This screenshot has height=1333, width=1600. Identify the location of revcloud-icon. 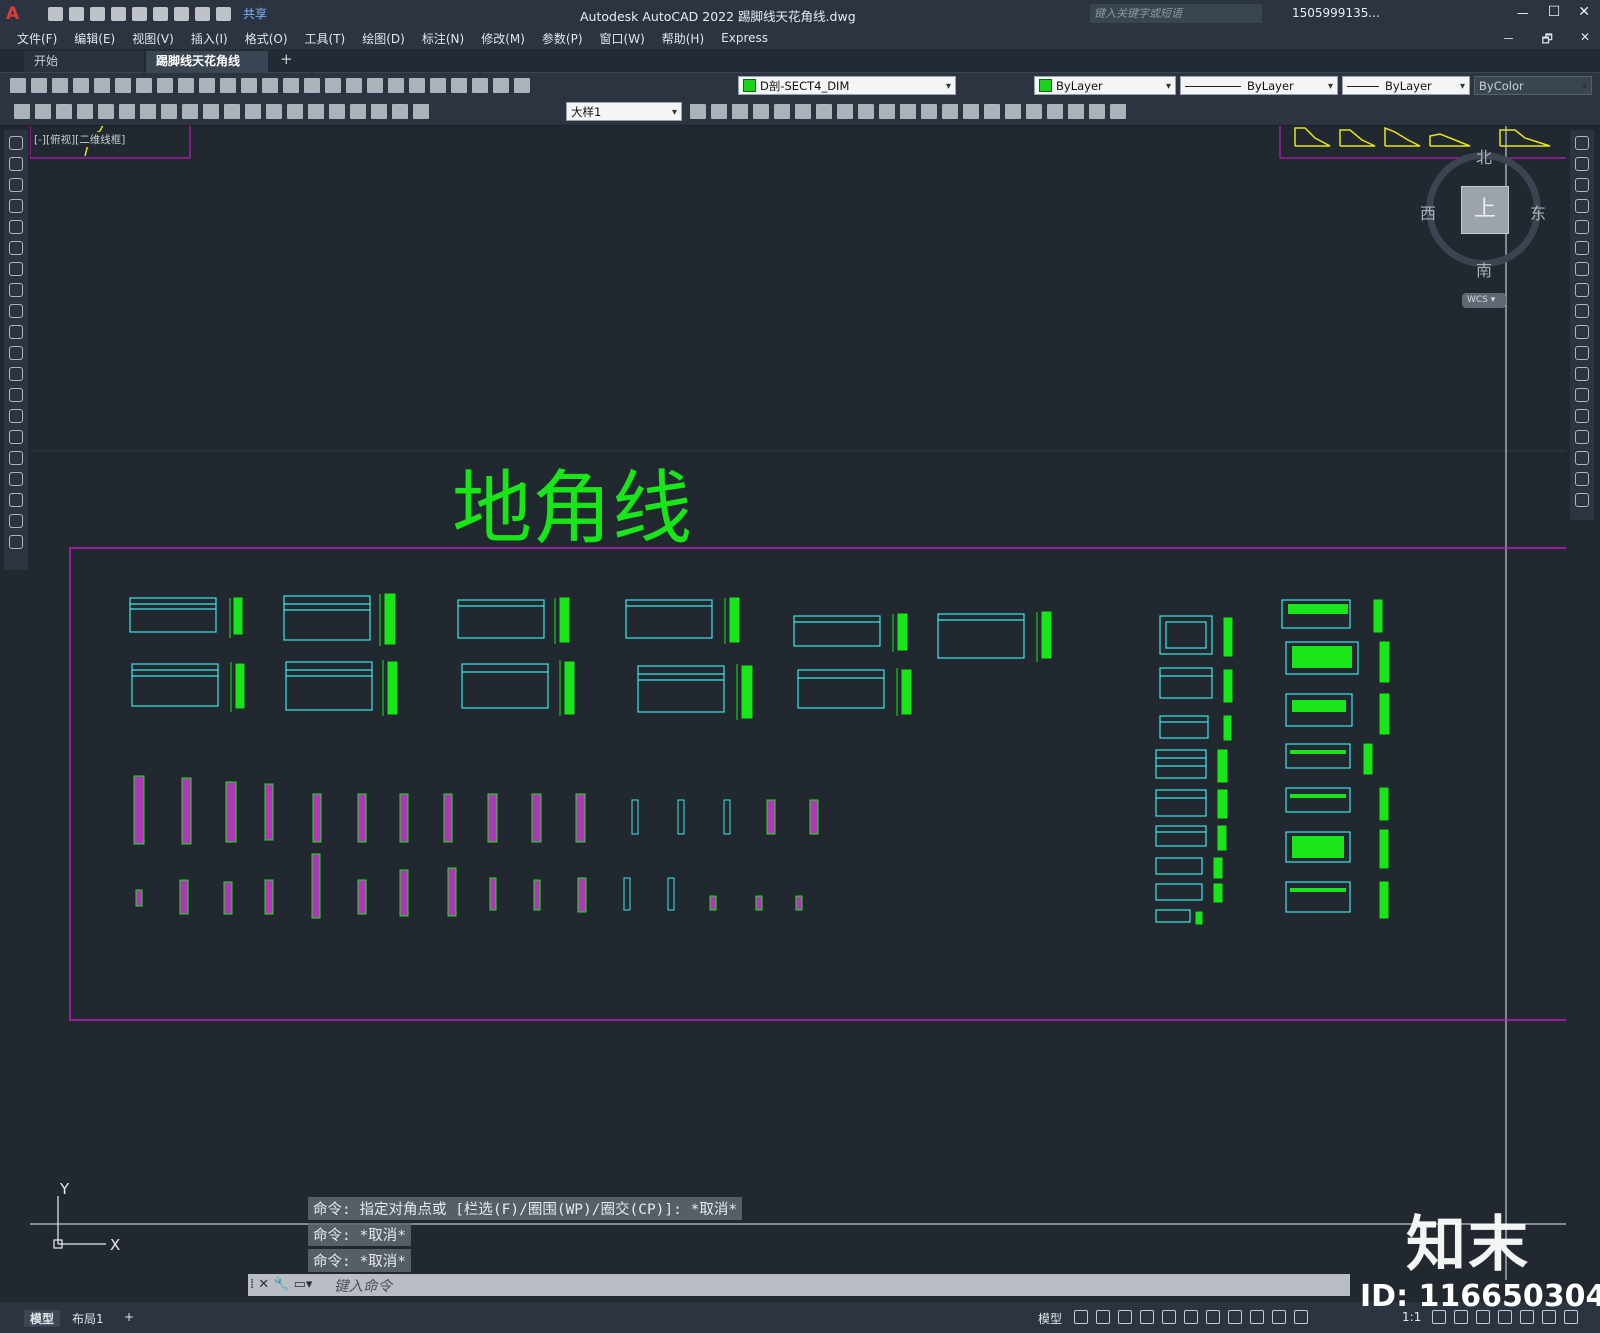
(16, 290).